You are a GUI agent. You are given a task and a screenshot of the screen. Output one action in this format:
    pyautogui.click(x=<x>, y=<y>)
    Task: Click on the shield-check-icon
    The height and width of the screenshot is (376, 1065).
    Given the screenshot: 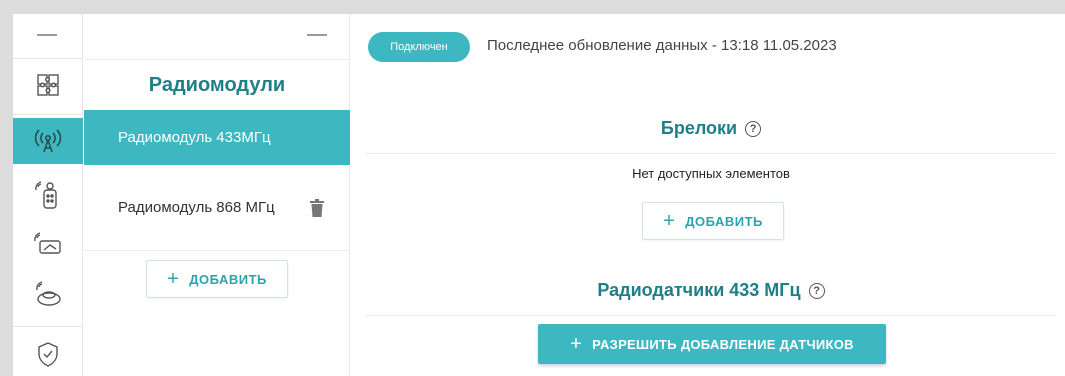 What is the action you would take?
    pyautogui.click(x=48, y=354)
    